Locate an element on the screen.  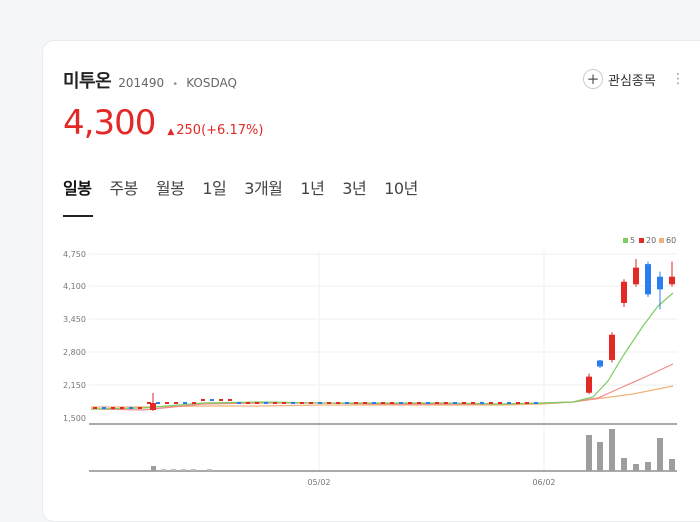
volume-area is located at coordinates (383, 450).